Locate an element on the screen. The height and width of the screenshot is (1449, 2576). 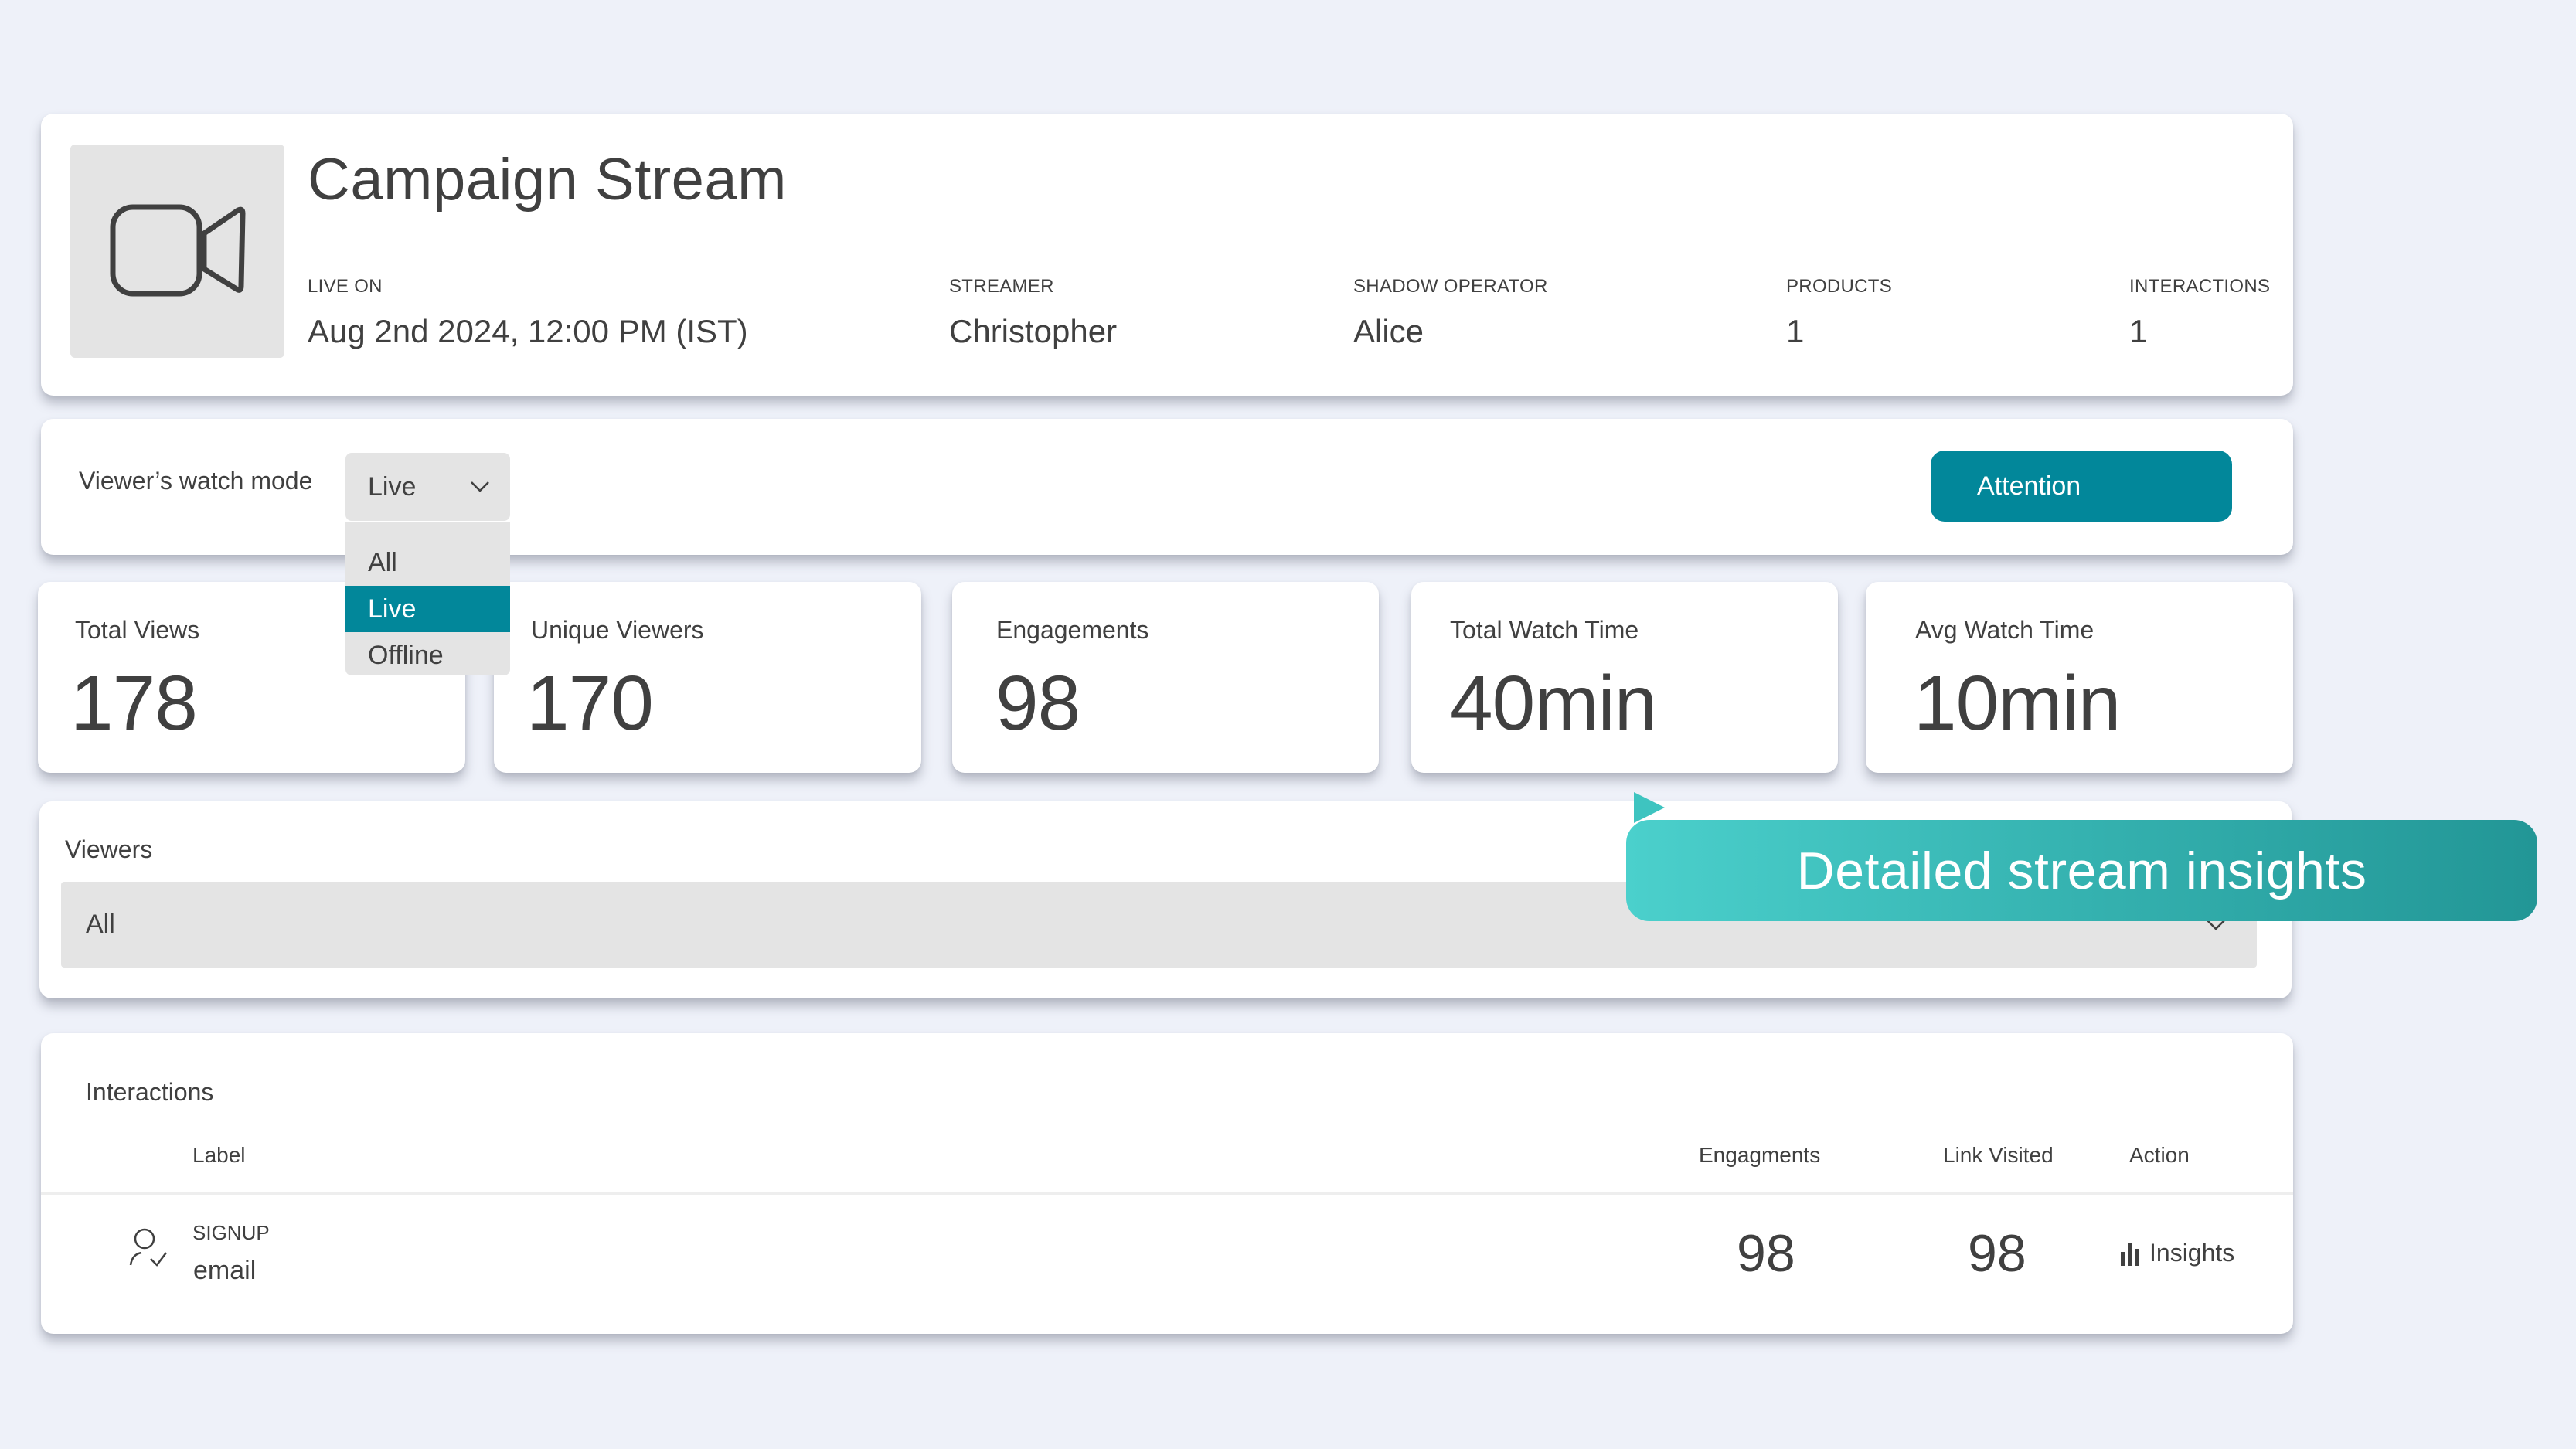
column-header-link-visited: Link Visited is located at coordinates (1998, 1155).